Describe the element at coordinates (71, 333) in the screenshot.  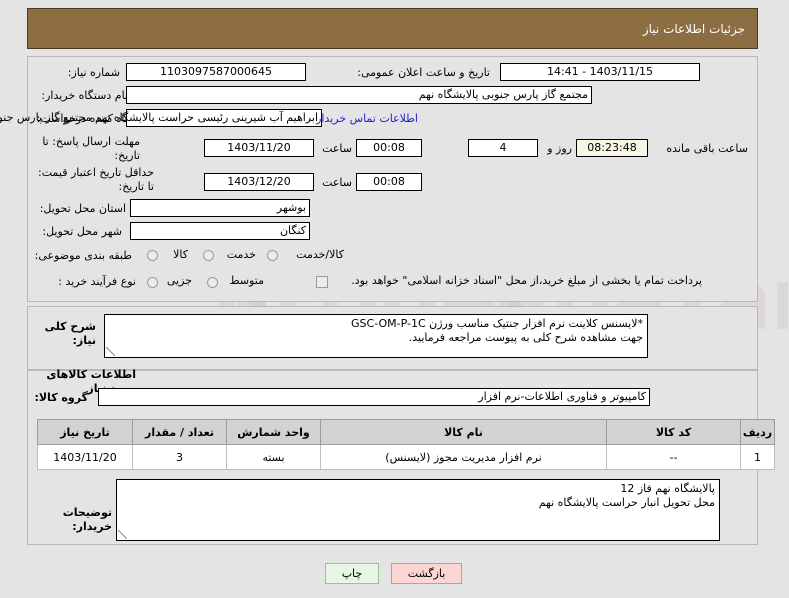
I see `description-label: شرح کلی نیاز:` at that location.